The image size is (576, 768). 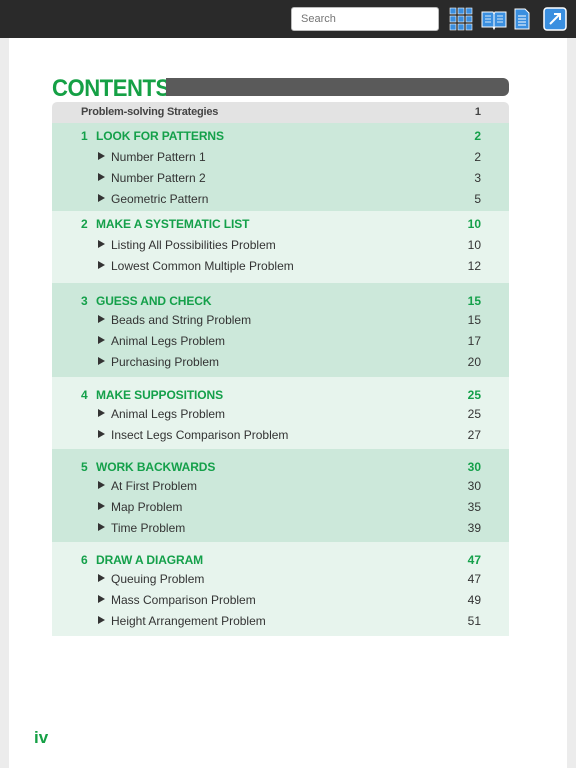 What do you see at coordinates (280, 555) in the screenshot?
I see `section-heading: 6 DRAW A DIAGRAM 47` at bounding box center [280, 555].